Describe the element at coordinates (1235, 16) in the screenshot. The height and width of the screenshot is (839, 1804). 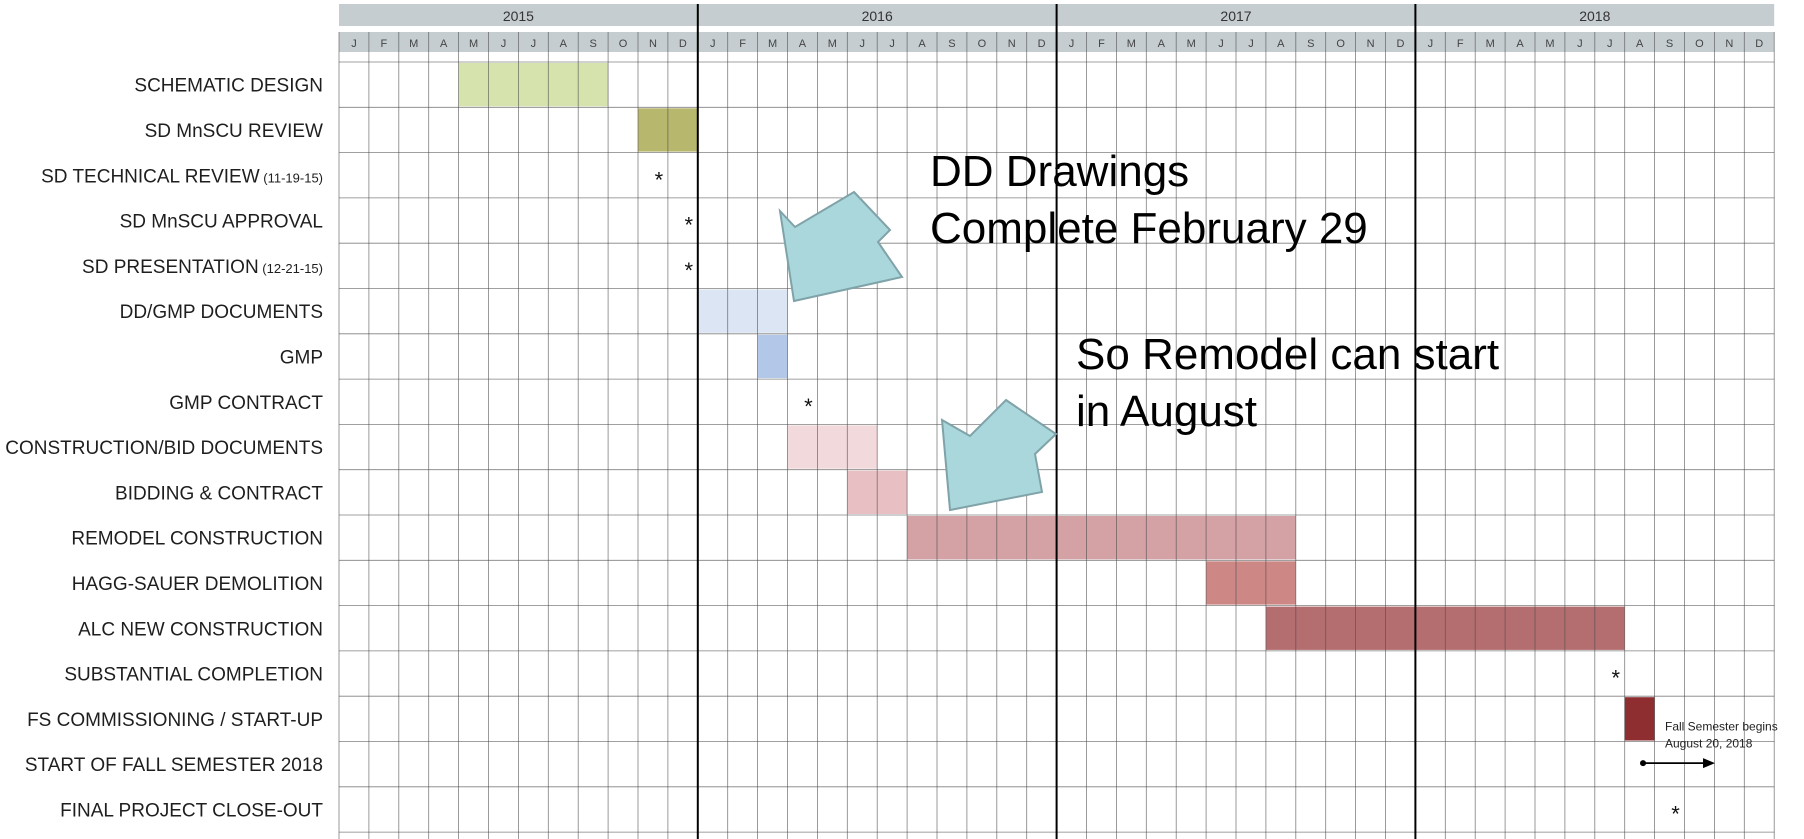
I see `year-label: 2017` at that location.